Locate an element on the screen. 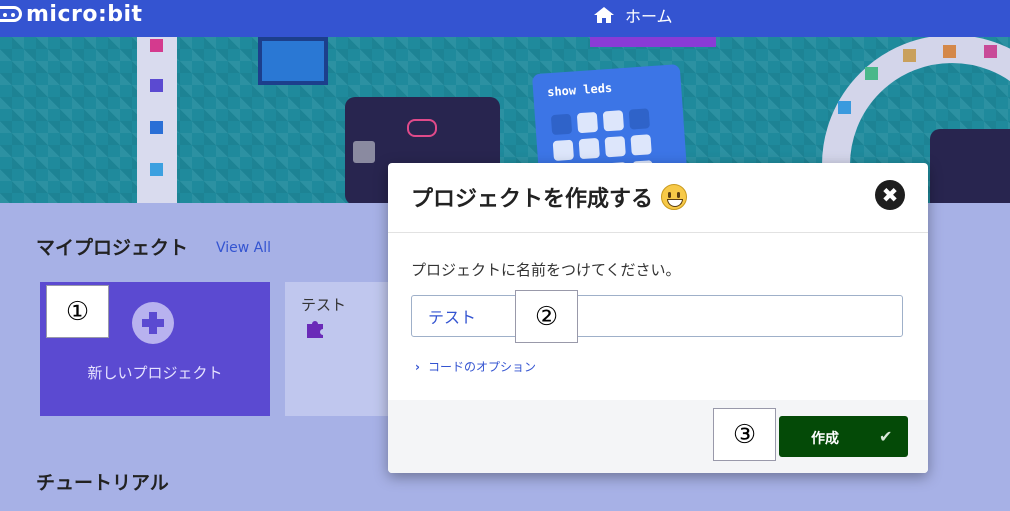 The image size is (1010, 511). project-card-label: テスト is located at coordinates (324, 305).